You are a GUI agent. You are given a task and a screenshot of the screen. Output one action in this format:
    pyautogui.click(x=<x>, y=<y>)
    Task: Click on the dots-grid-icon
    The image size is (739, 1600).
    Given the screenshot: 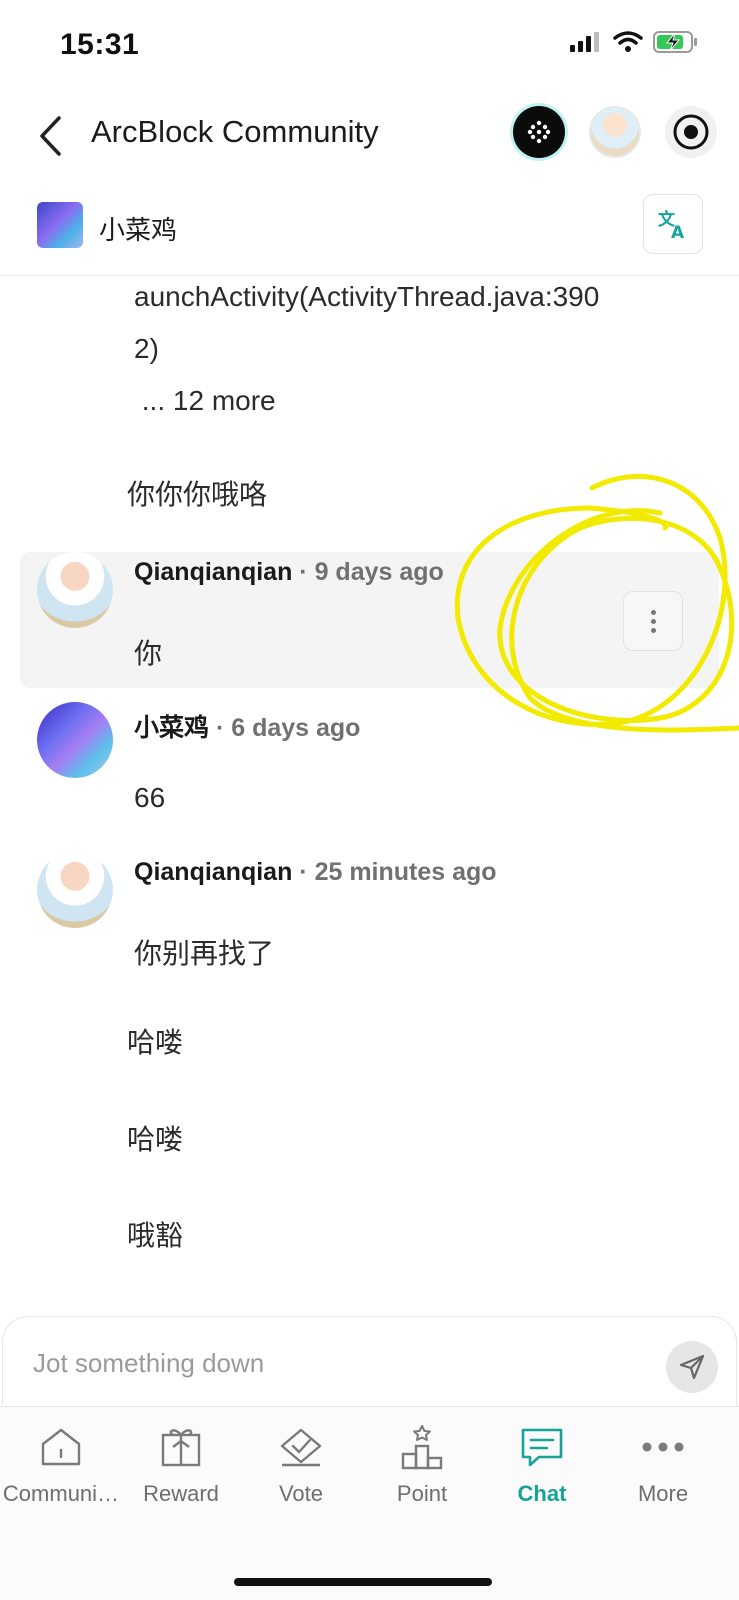 What is the action you would take?
    pyautogui.click(x=539, y=132)
    